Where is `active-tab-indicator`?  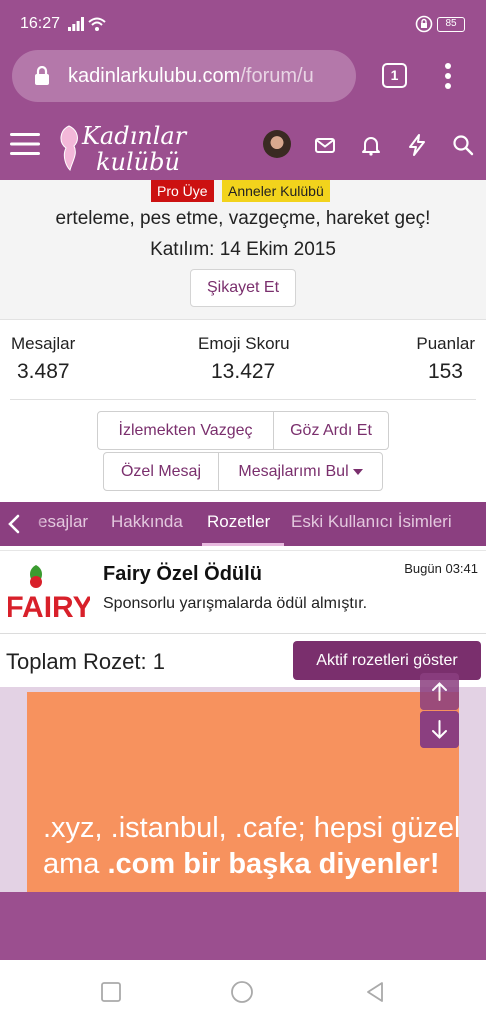
active-tab-indicator is located at coordinates (243, 544).